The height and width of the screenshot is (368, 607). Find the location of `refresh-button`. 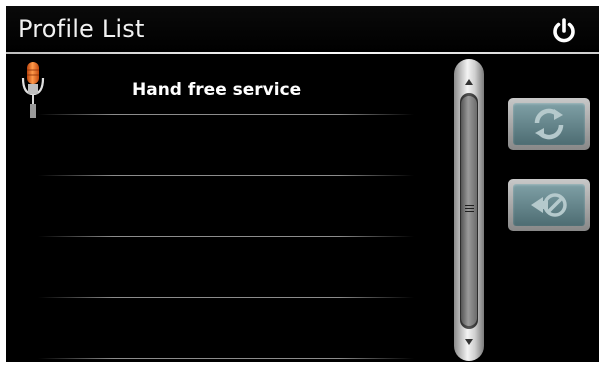

refresh-button is located at coordinates (549, 124).